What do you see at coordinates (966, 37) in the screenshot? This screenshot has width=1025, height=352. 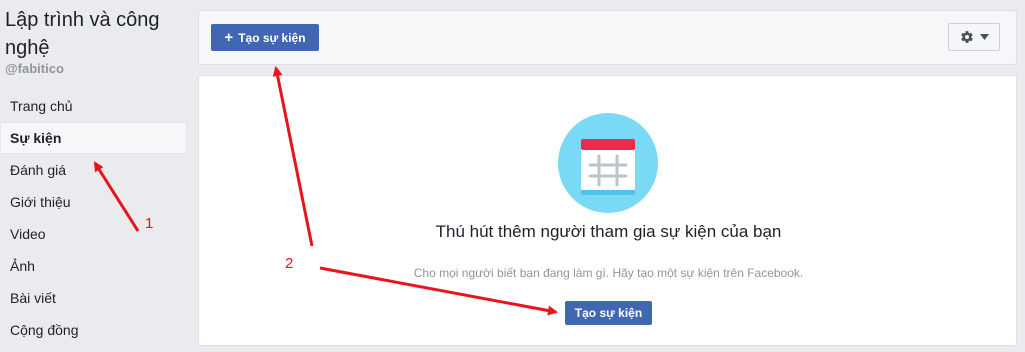 I see `gear-icon` at bounding box center [966, 37].